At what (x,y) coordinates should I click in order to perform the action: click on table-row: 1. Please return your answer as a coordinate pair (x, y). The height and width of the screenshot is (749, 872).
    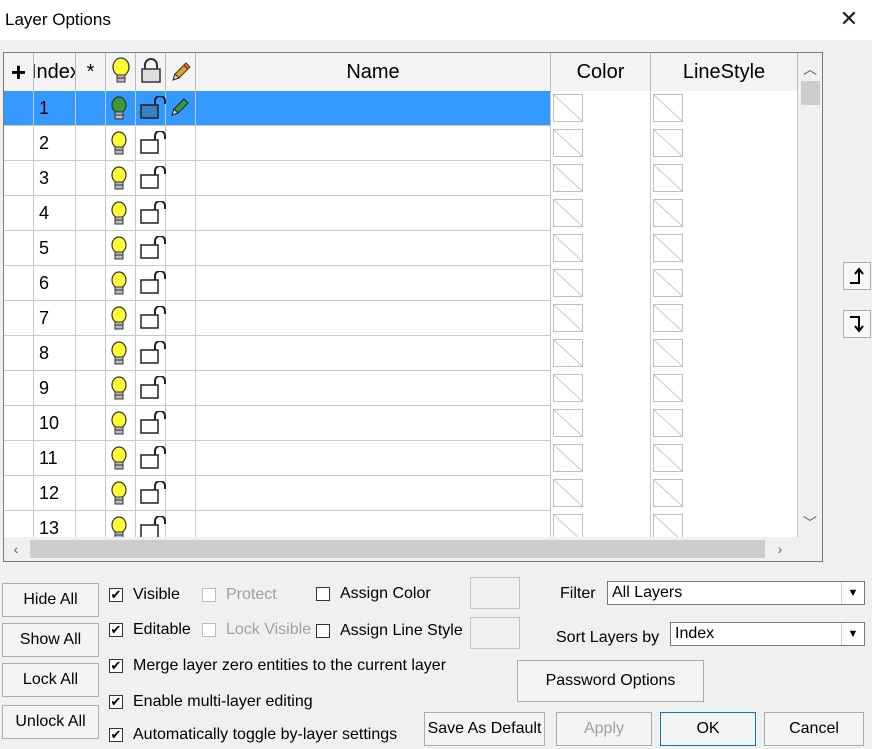
    Looking at the image, I should click on (401, 108).